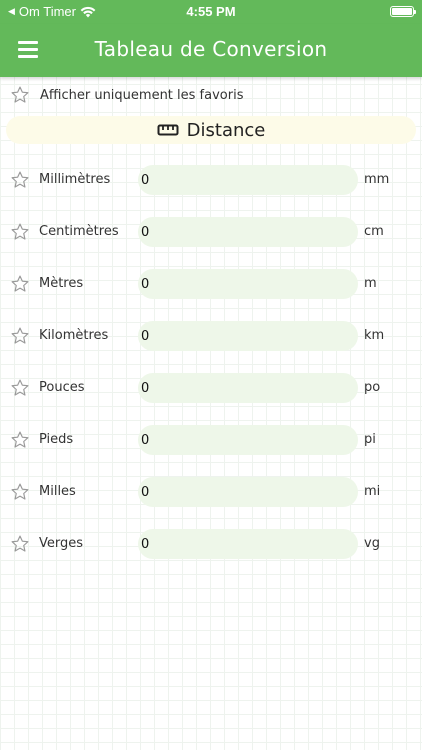 Image resolution: width=422 pixels, height=750 pixels. Describe the element at coordinates (74, 335) in the screenshot. I see `unit-name-label: Kilomètres` at that location.